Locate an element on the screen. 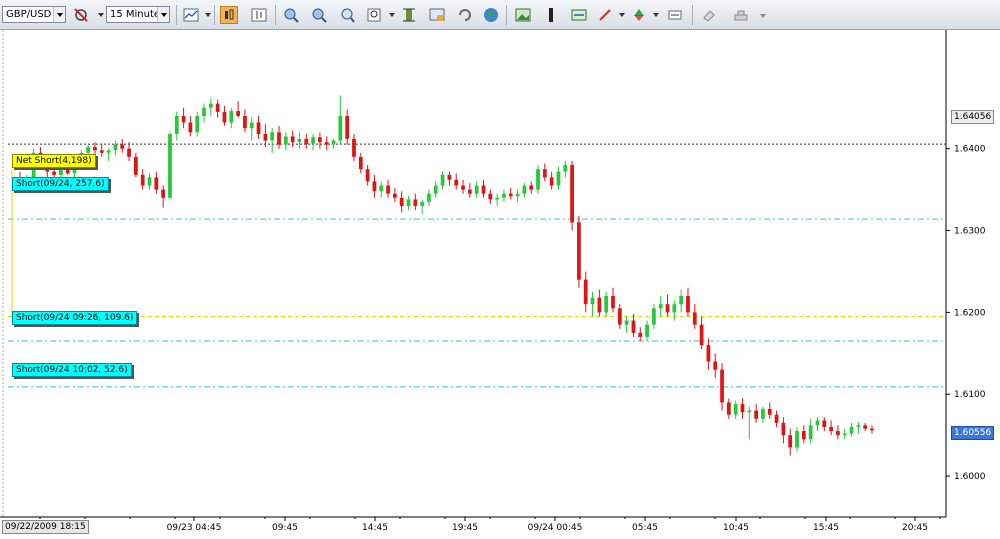 Image resolution: width=1000 pixels, height=539 pixels. crosshair-icon is located at coordinates (81, 15).